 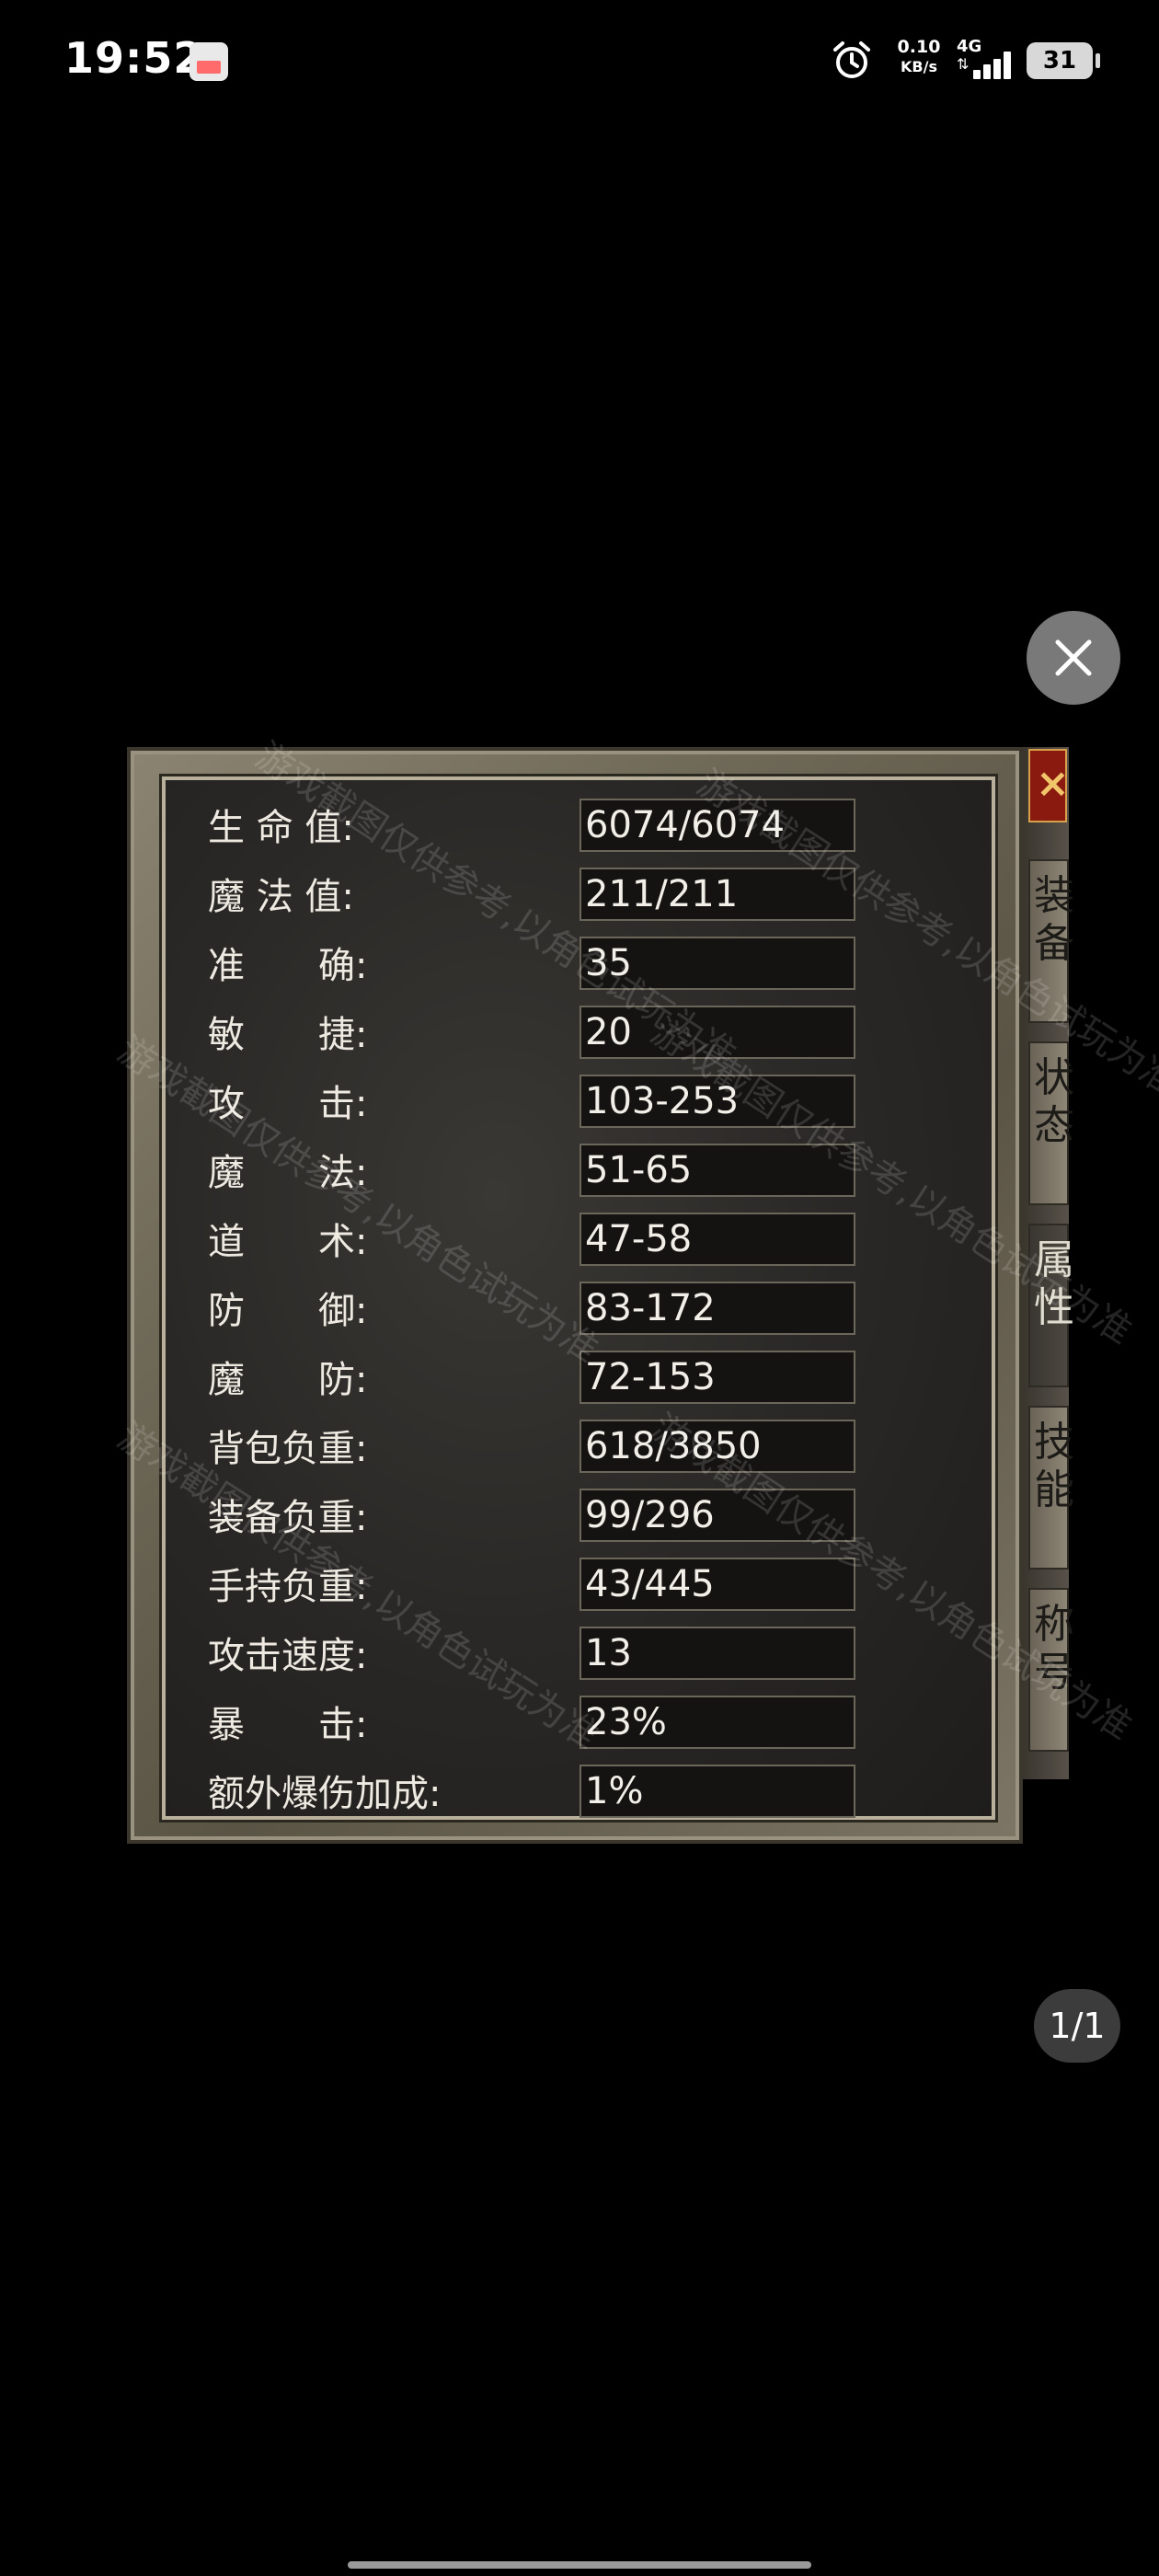 I want to click on stat-label: 道 术:, so click(x=288, y=1242).